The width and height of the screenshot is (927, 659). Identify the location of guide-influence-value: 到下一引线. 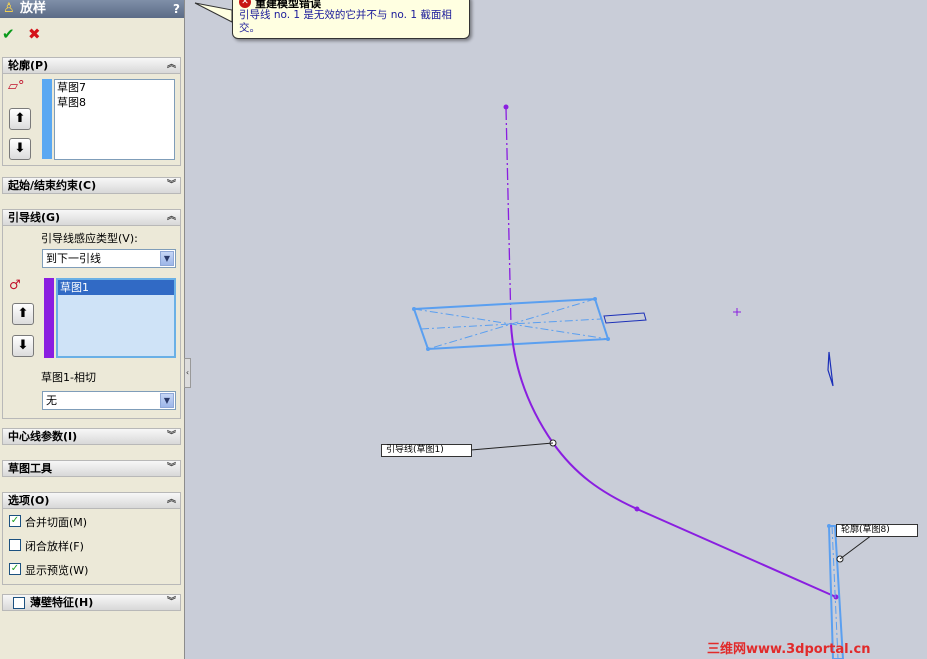
(73, 258).